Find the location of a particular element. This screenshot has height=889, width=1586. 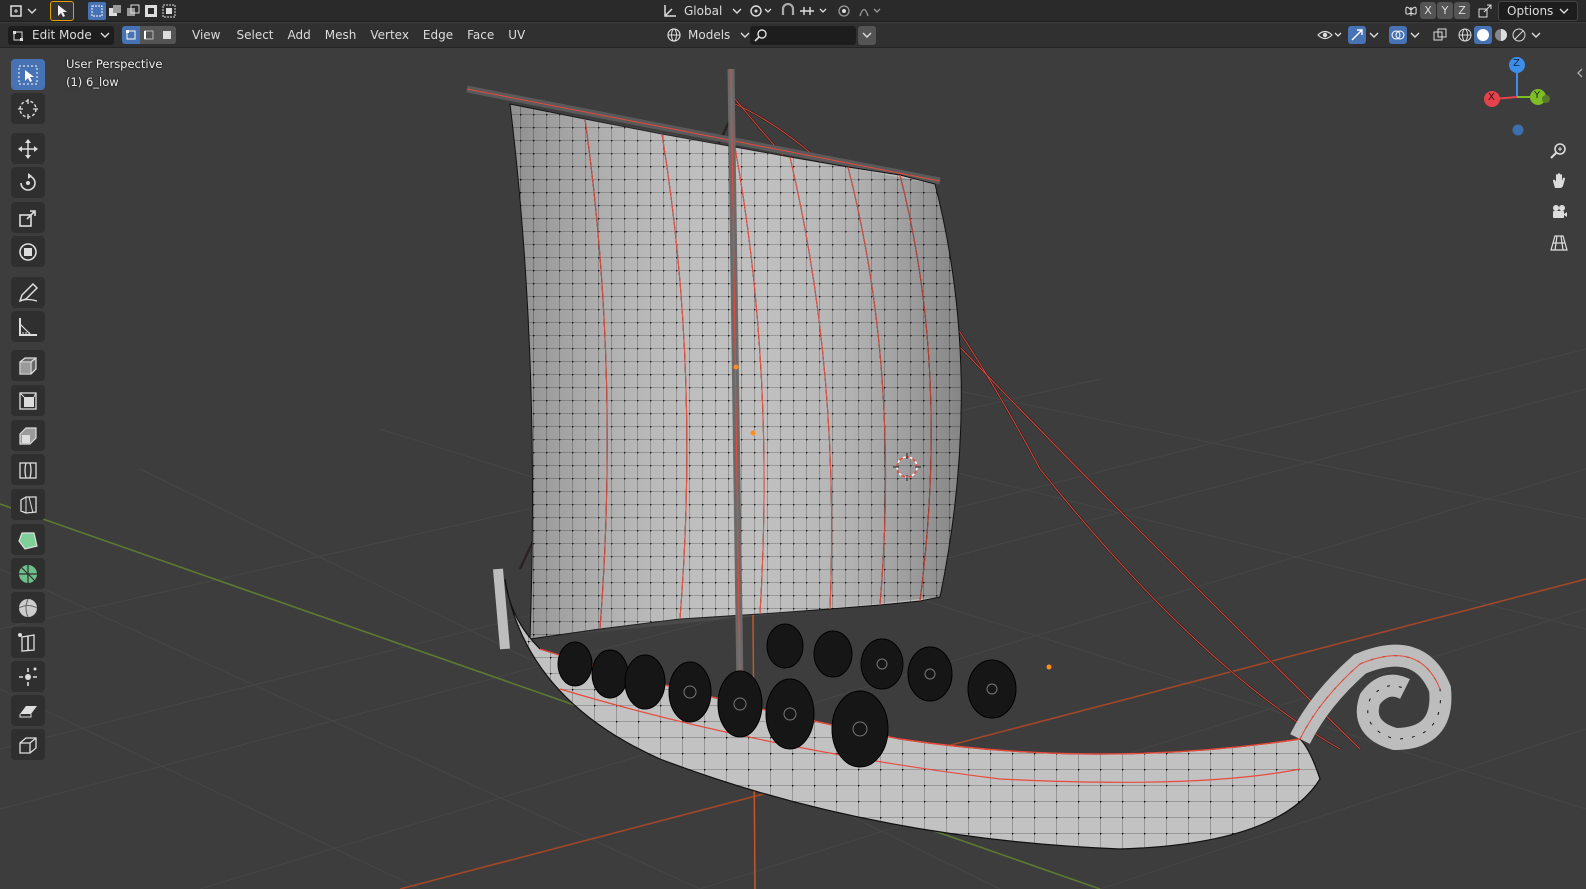

menu-add: Add is located at coordinates (299, 35).